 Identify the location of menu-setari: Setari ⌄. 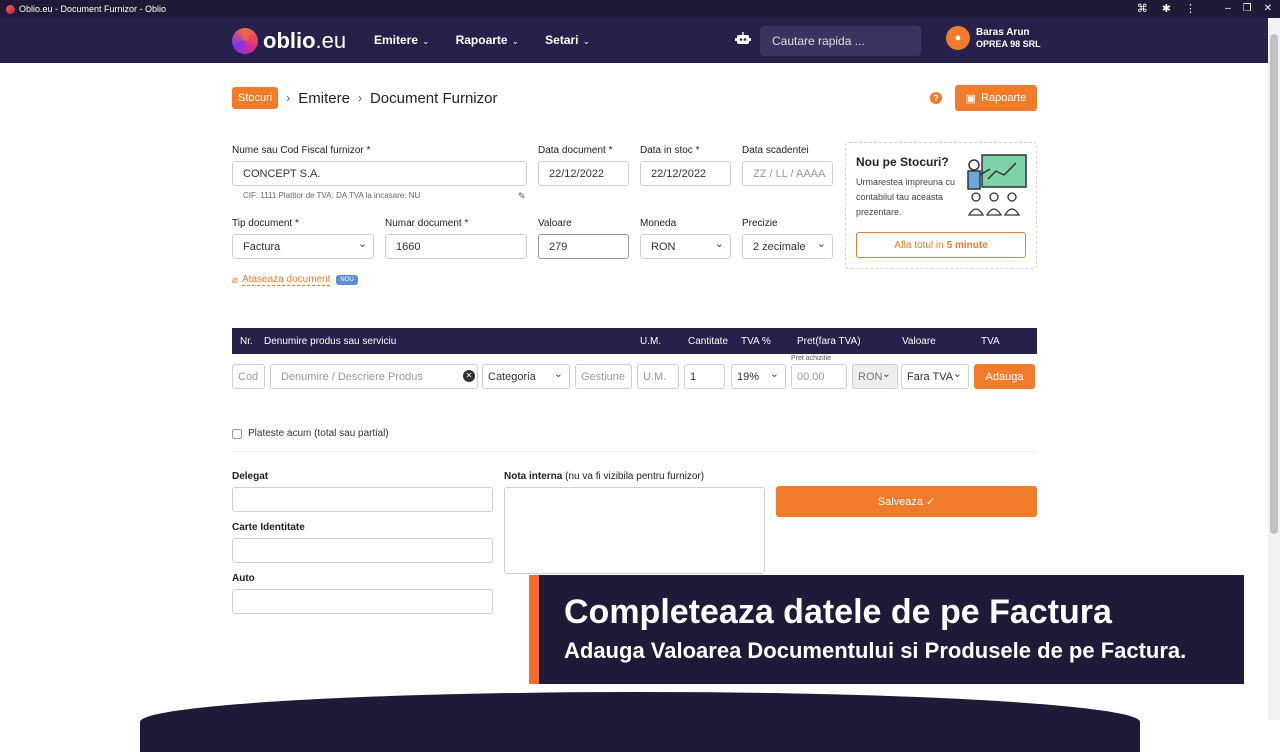
(567, 40).